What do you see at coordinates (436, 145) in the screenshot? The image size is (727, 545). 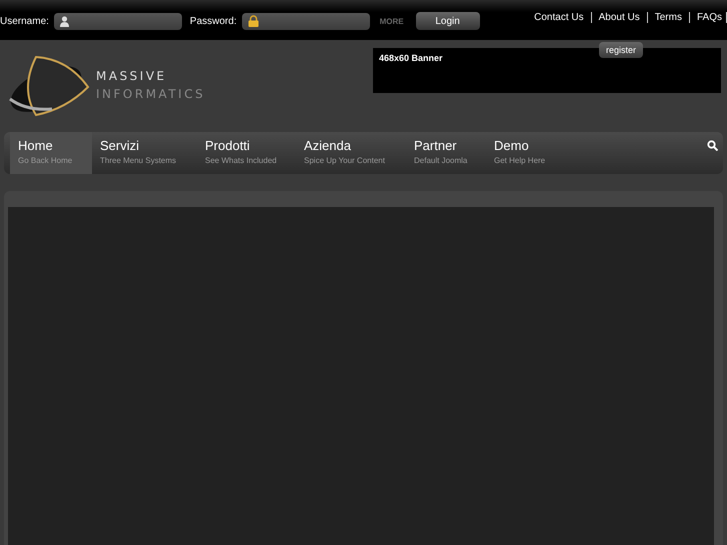 I see `nav-label: Partner` at bounding box center [436, 145].